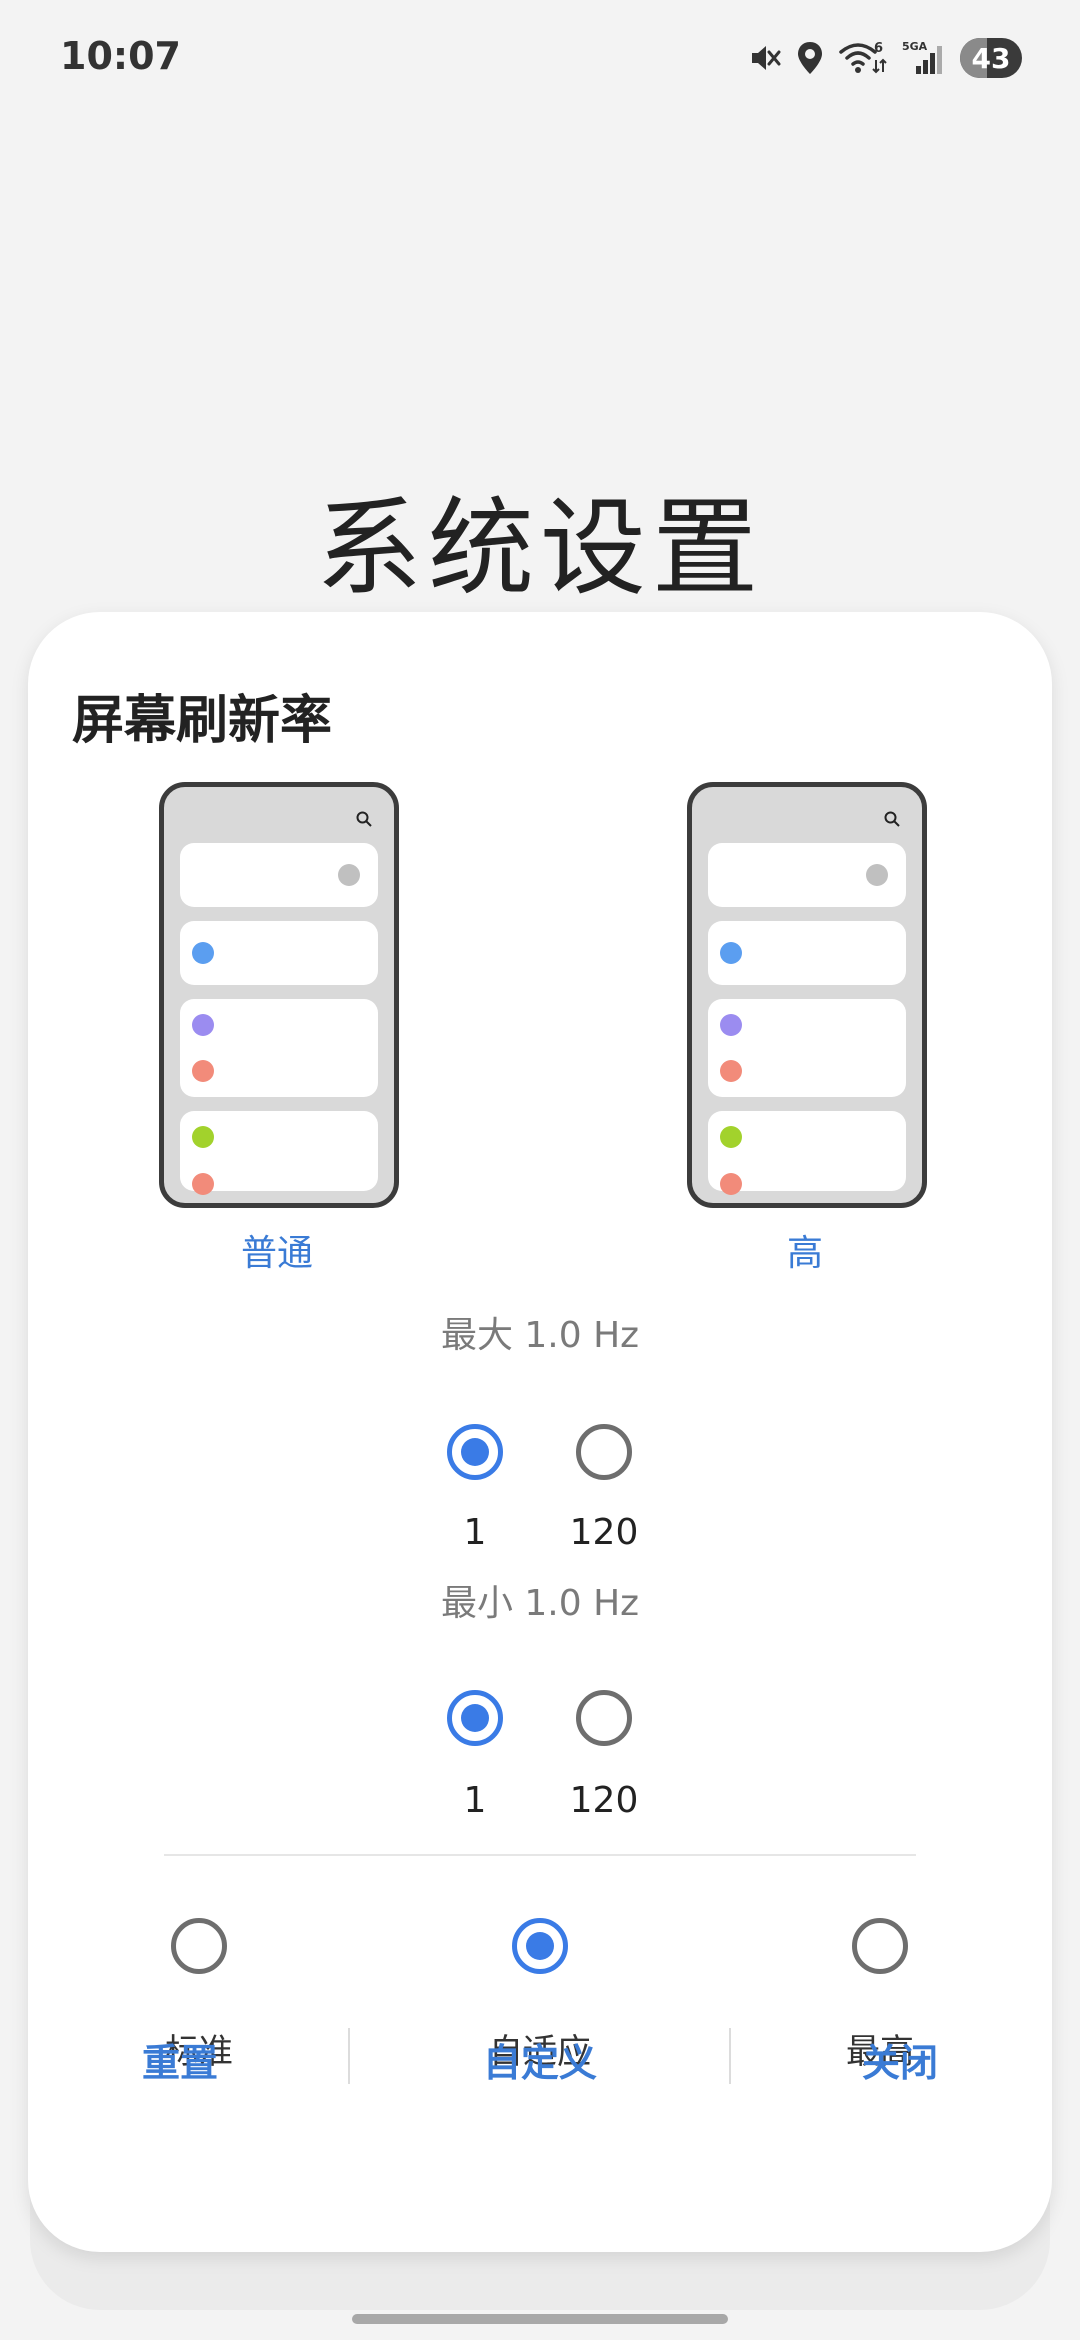 The image size is (1080, 2340). I want to click on preview-normal, so click(279, 995).